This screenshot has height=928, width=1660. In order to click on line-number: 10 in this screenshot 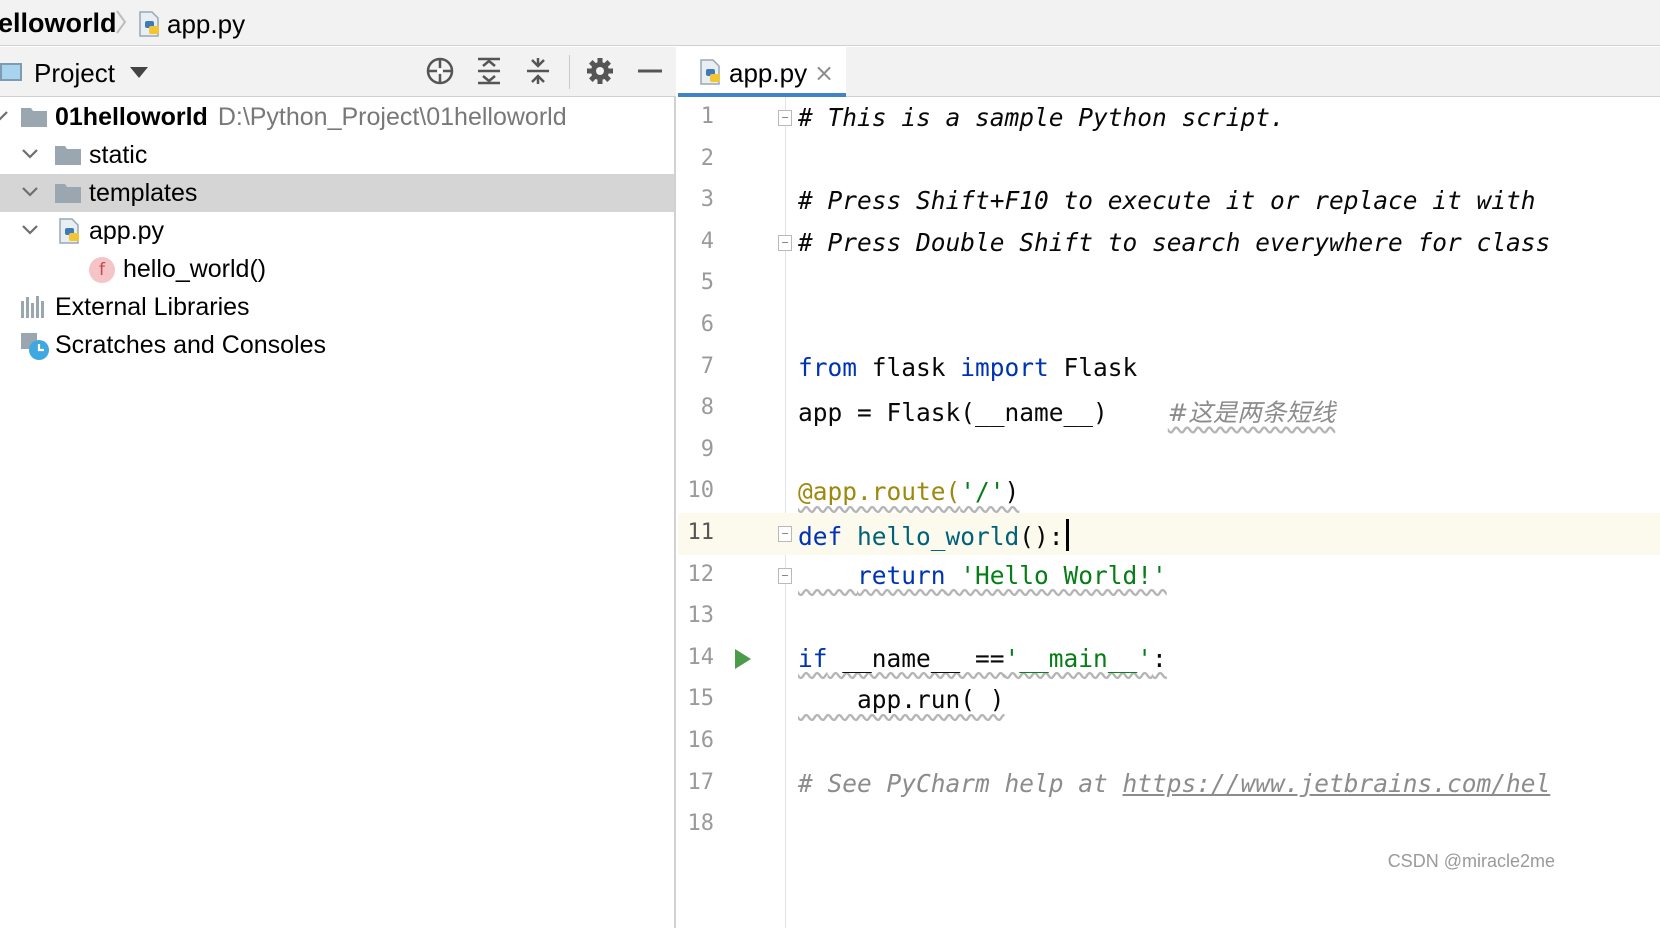, I will do `click(701, 491)`.